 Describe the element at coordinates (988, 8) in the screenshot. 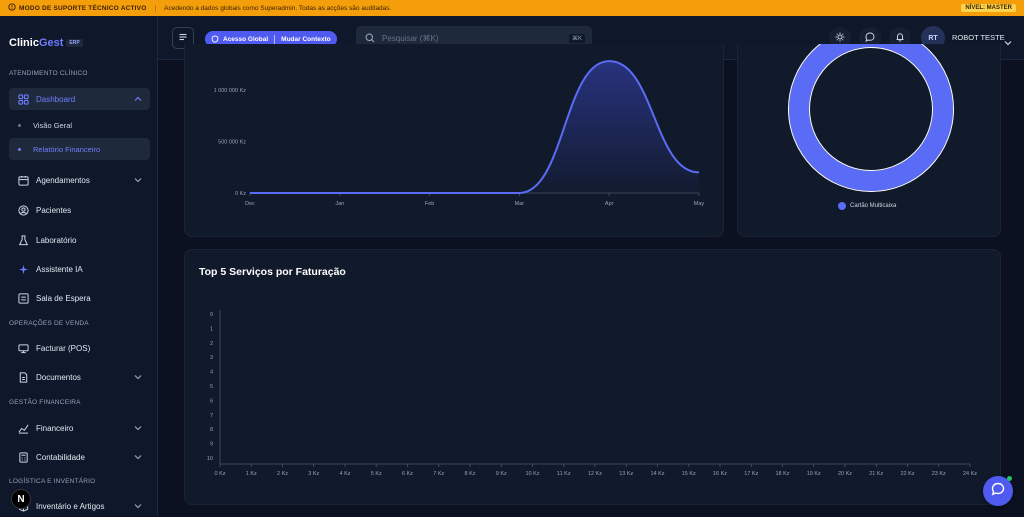

I see `access-level-badge: NÍVEL: MASTER` at that location.